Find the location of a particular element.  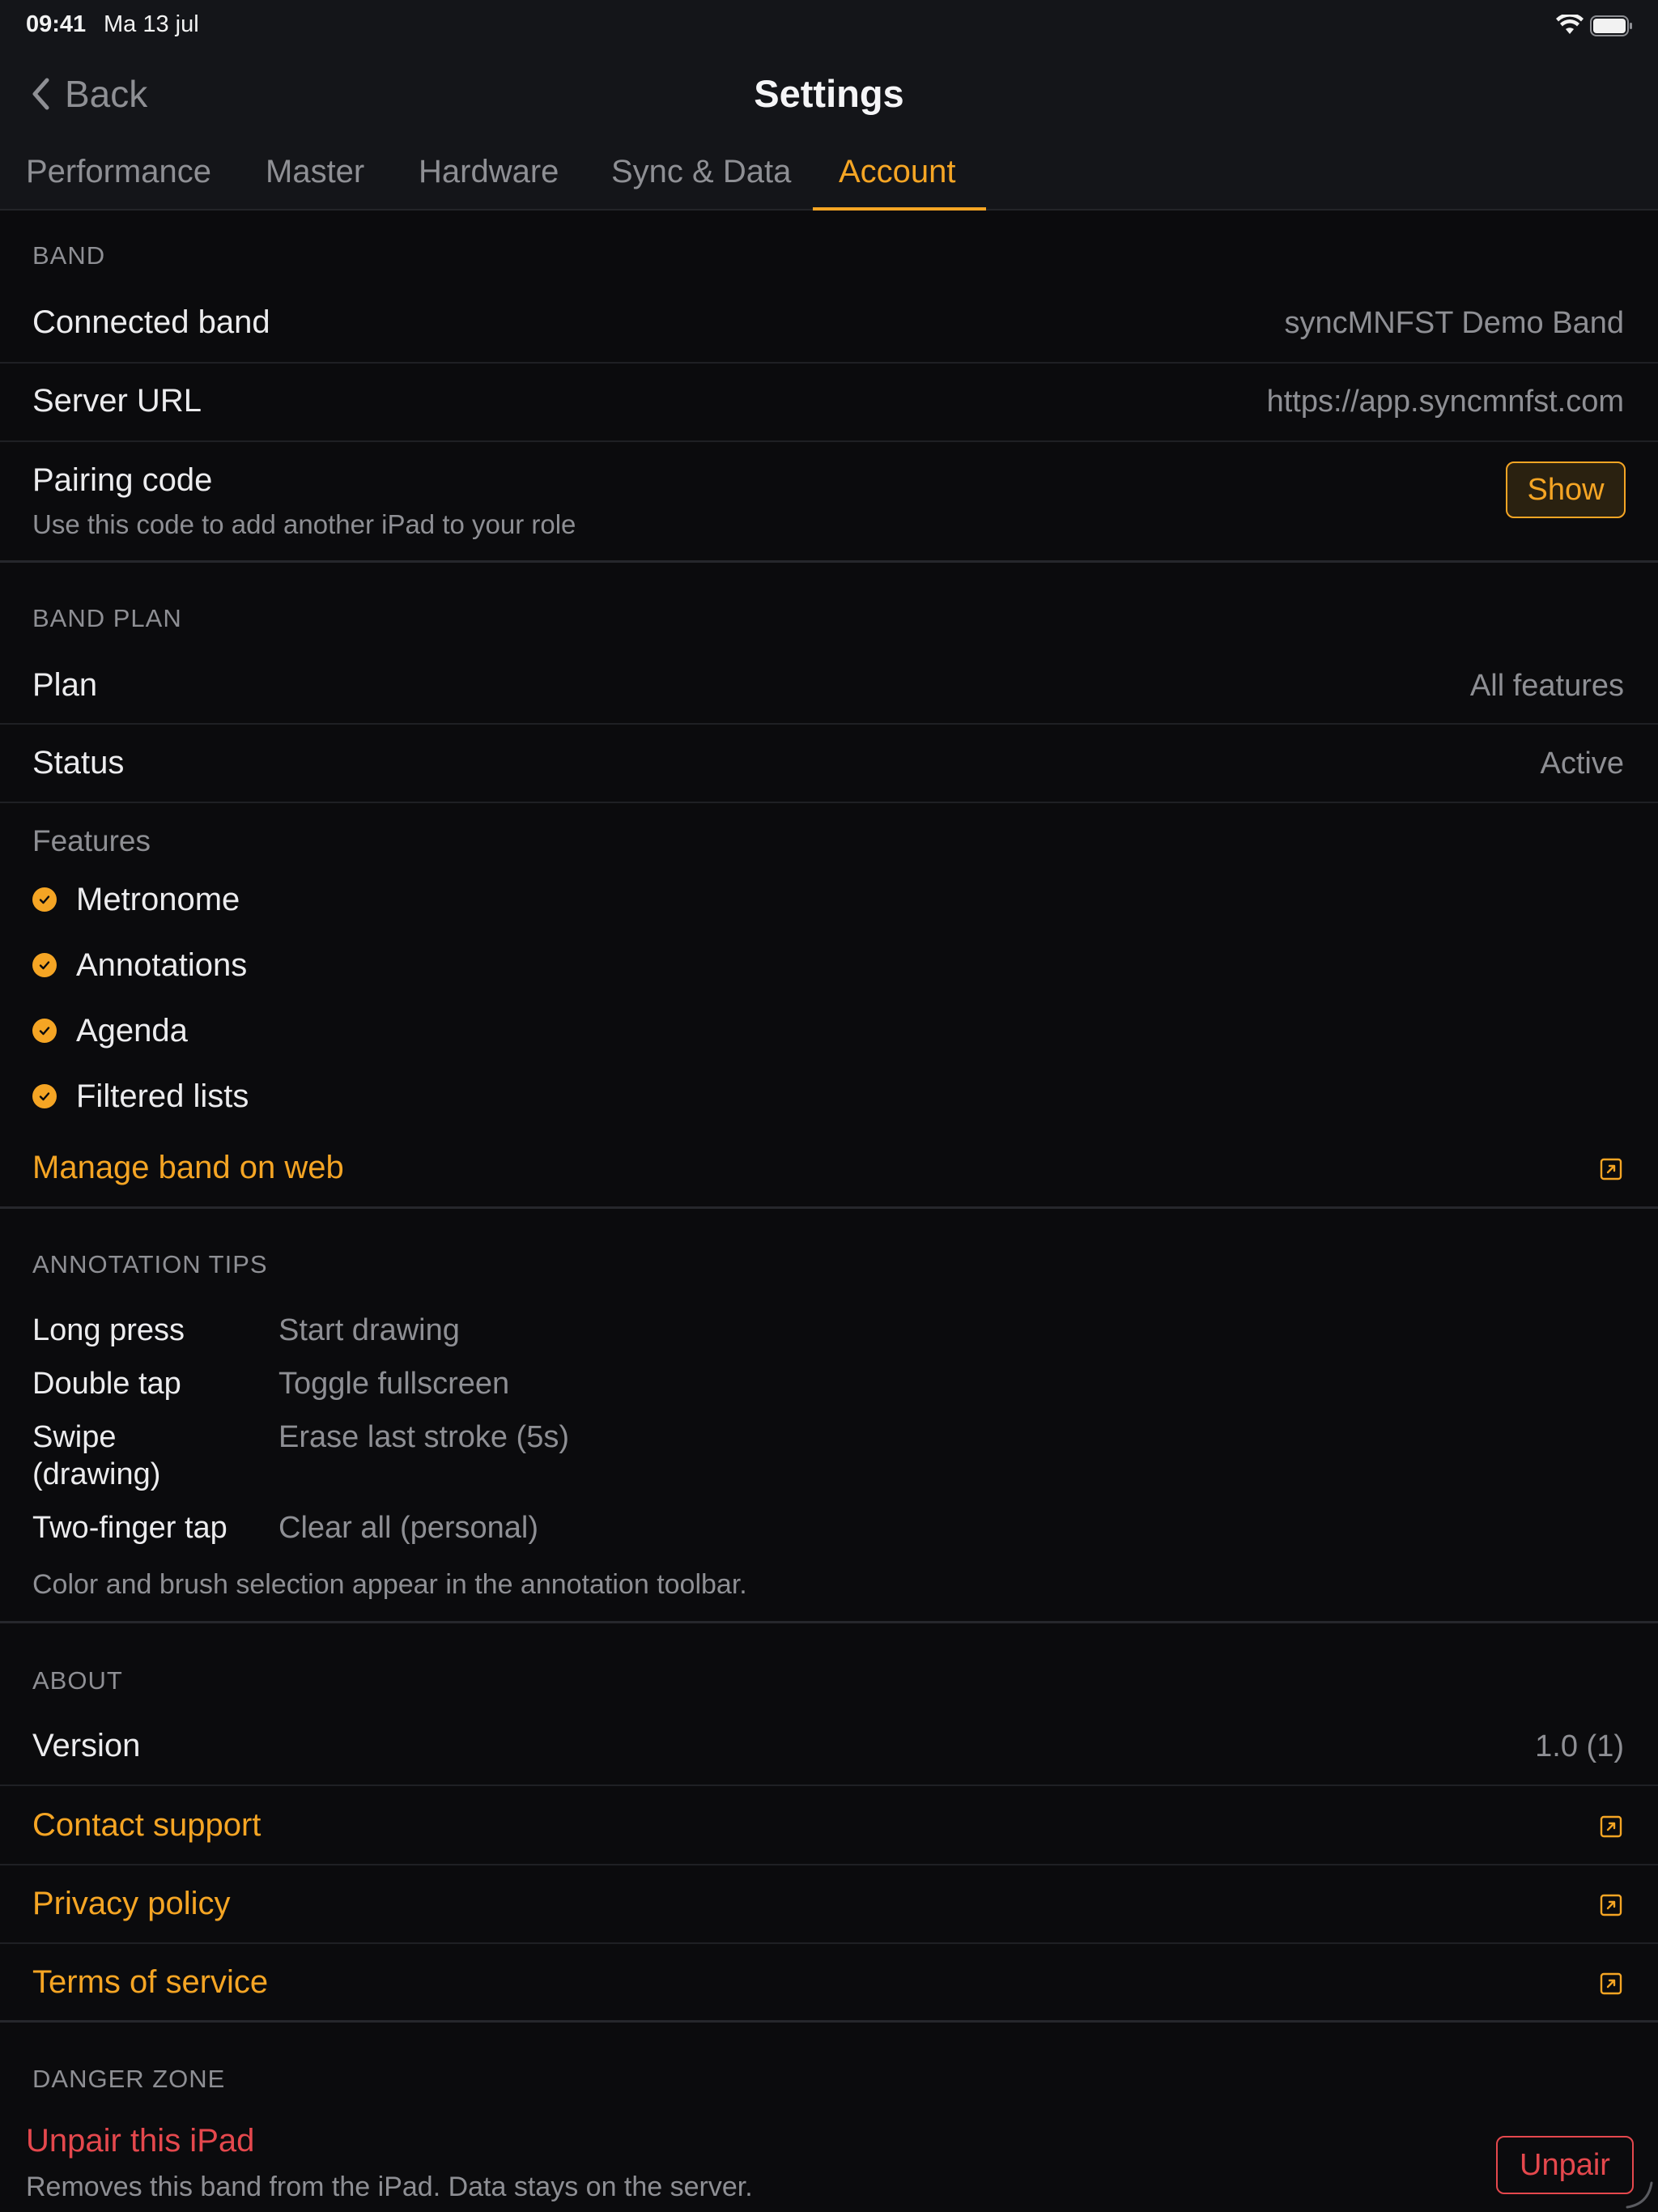

plan-value: All features is located at coordinates (1546, 686).